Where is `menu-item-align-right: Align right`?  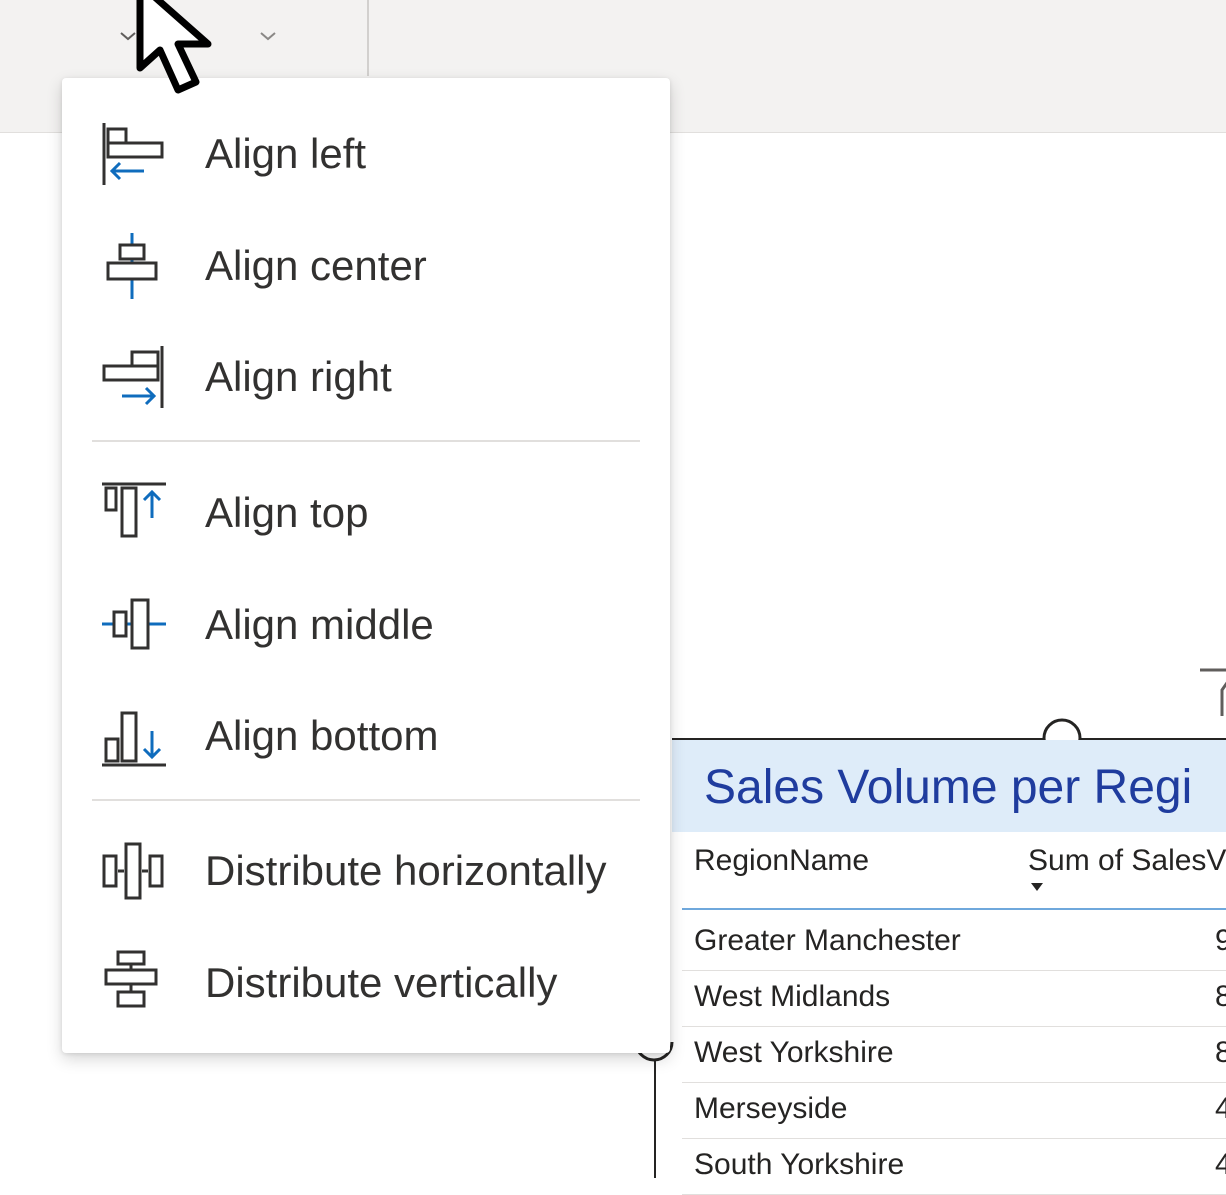
menu-item-align-right: Align right is located at coordinates (366, 377).